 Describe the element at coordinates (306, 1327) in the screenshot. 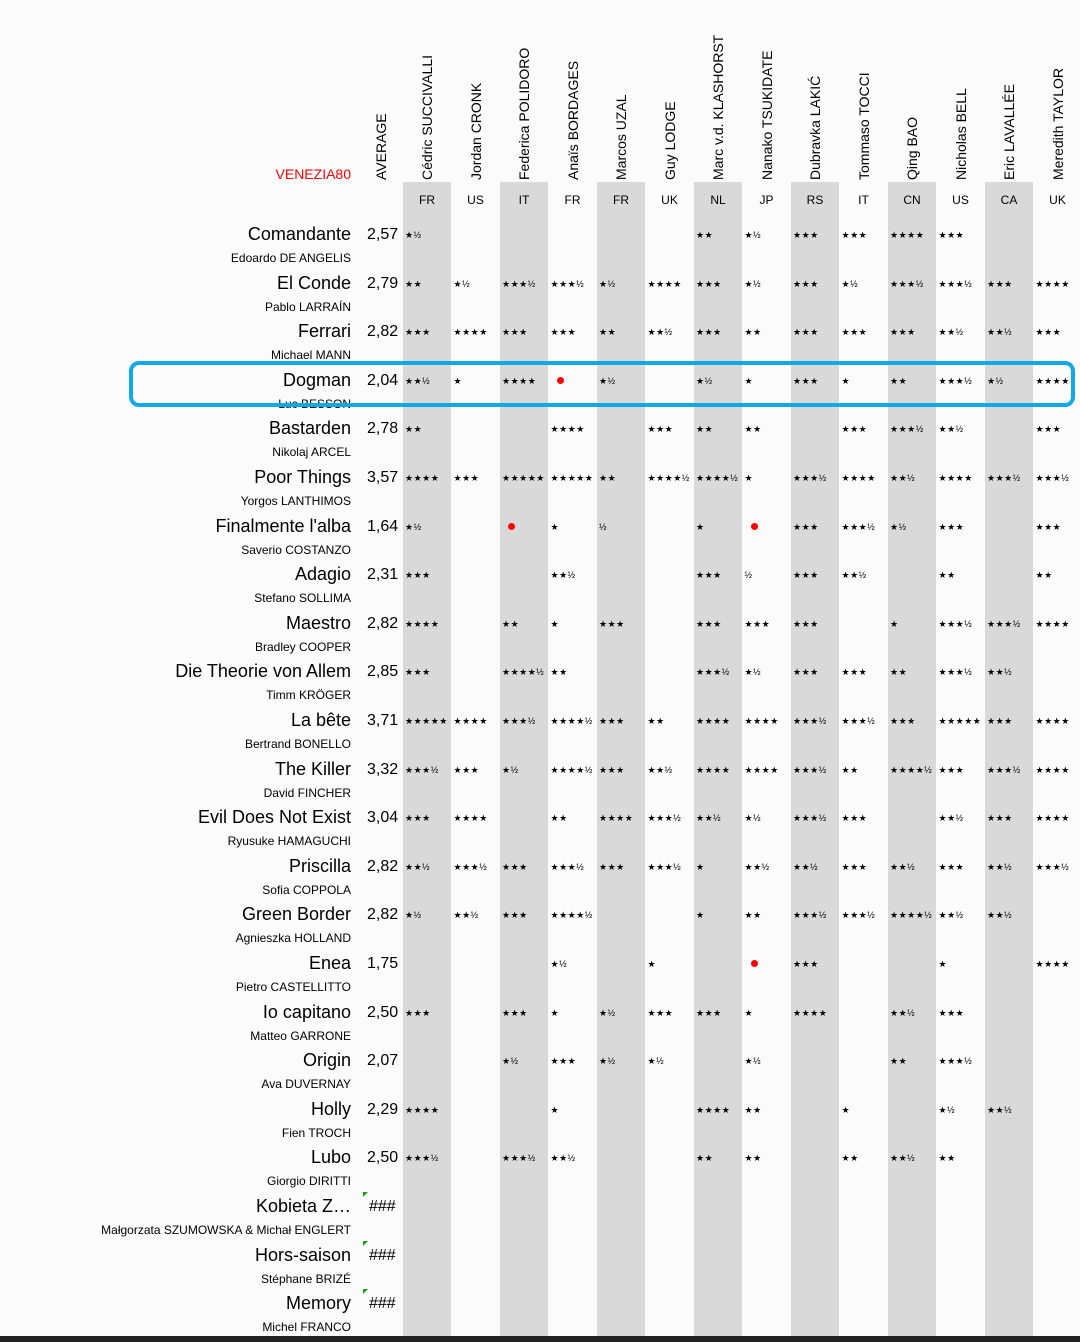

I see `film-director: Michel FRANCO` at that location.